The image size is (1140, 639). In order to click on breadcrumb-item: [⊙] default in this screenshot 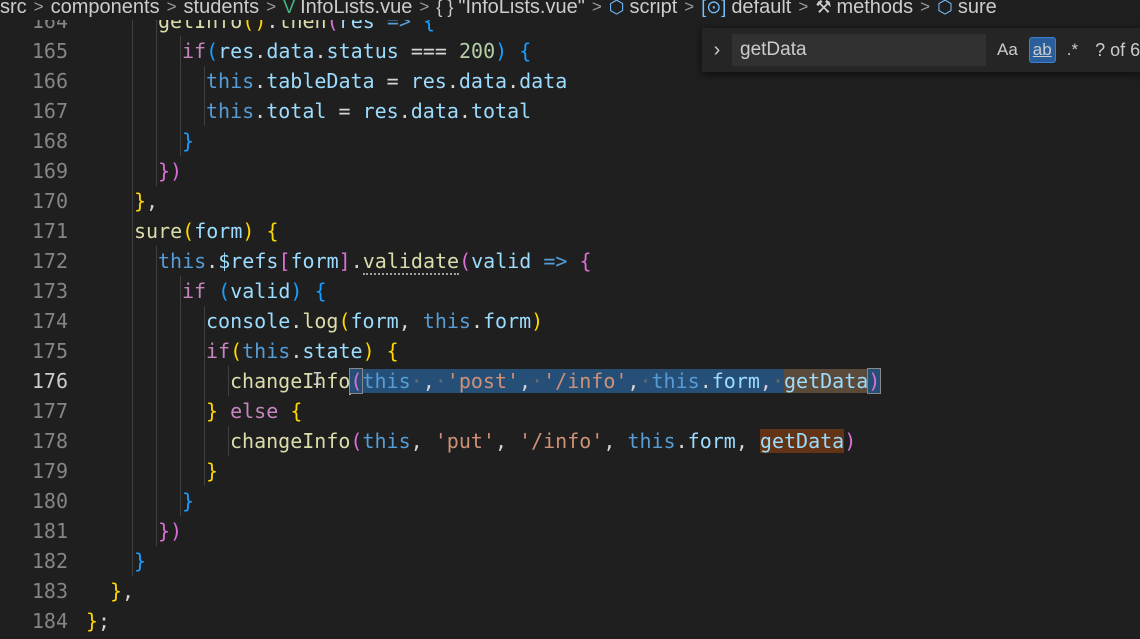, I will do `click(746, 9)`.